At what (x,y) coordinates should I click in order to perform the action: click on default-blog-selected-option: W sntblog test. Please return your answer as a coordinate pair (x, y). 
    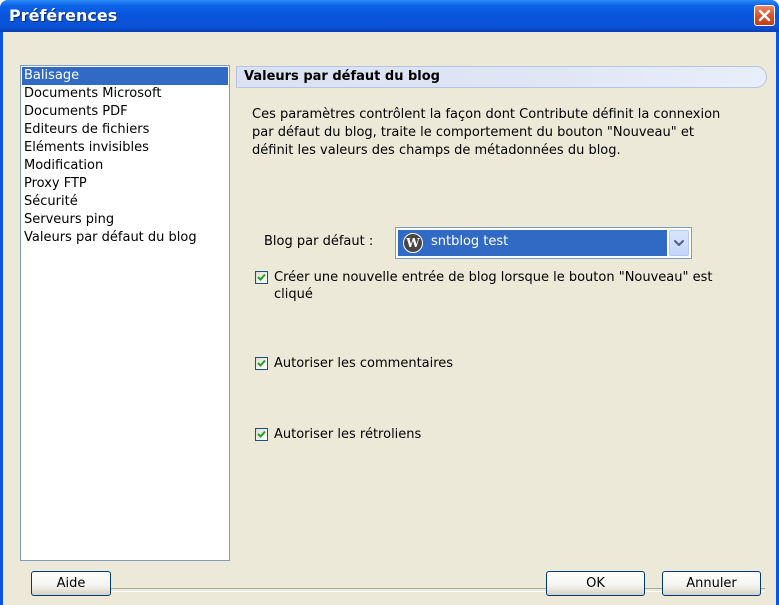
    Looking at the image, I should click on (532, 243).